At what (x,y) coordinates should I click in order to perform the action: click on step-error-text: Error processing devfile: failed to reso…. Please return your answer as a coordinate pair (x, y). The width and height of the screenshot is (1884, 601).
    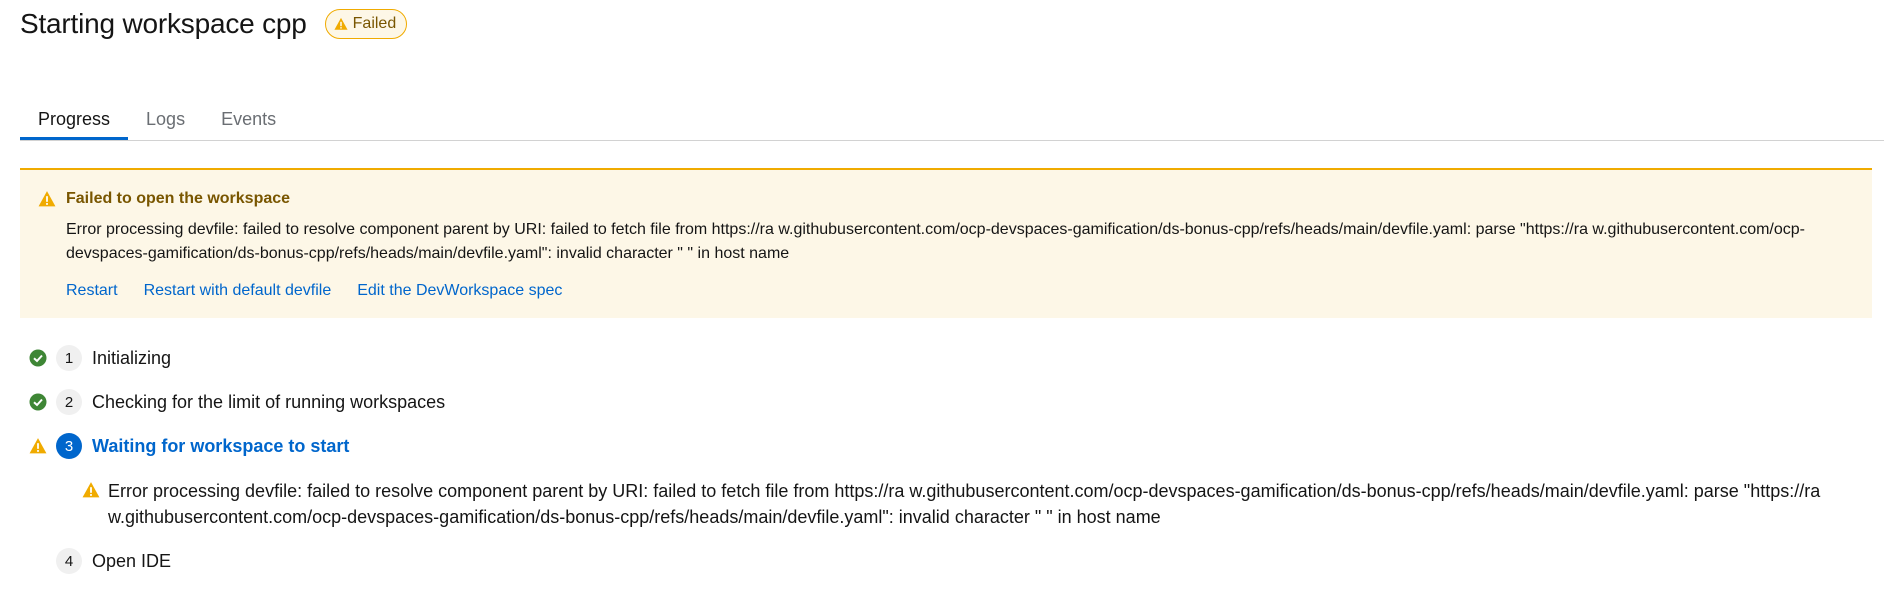
    Looking at the image, I should click on (964, 504).